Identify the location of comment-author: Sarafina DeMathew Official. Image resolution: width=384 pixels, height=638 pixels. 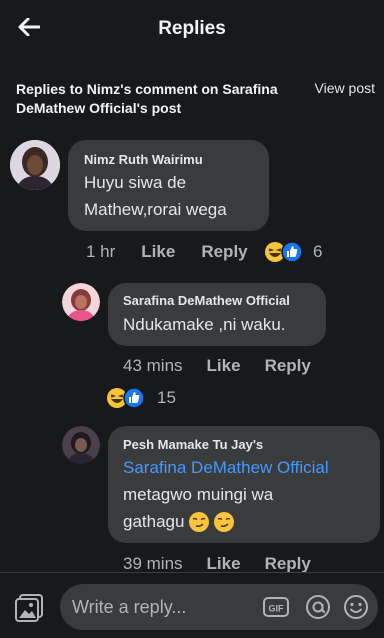
(206, 300).